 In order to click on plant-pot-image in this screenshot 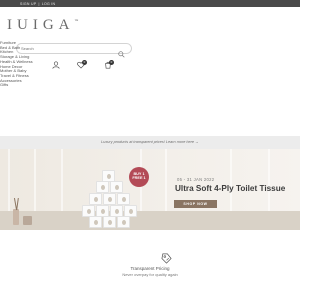, I will do `click(27, 220)`.